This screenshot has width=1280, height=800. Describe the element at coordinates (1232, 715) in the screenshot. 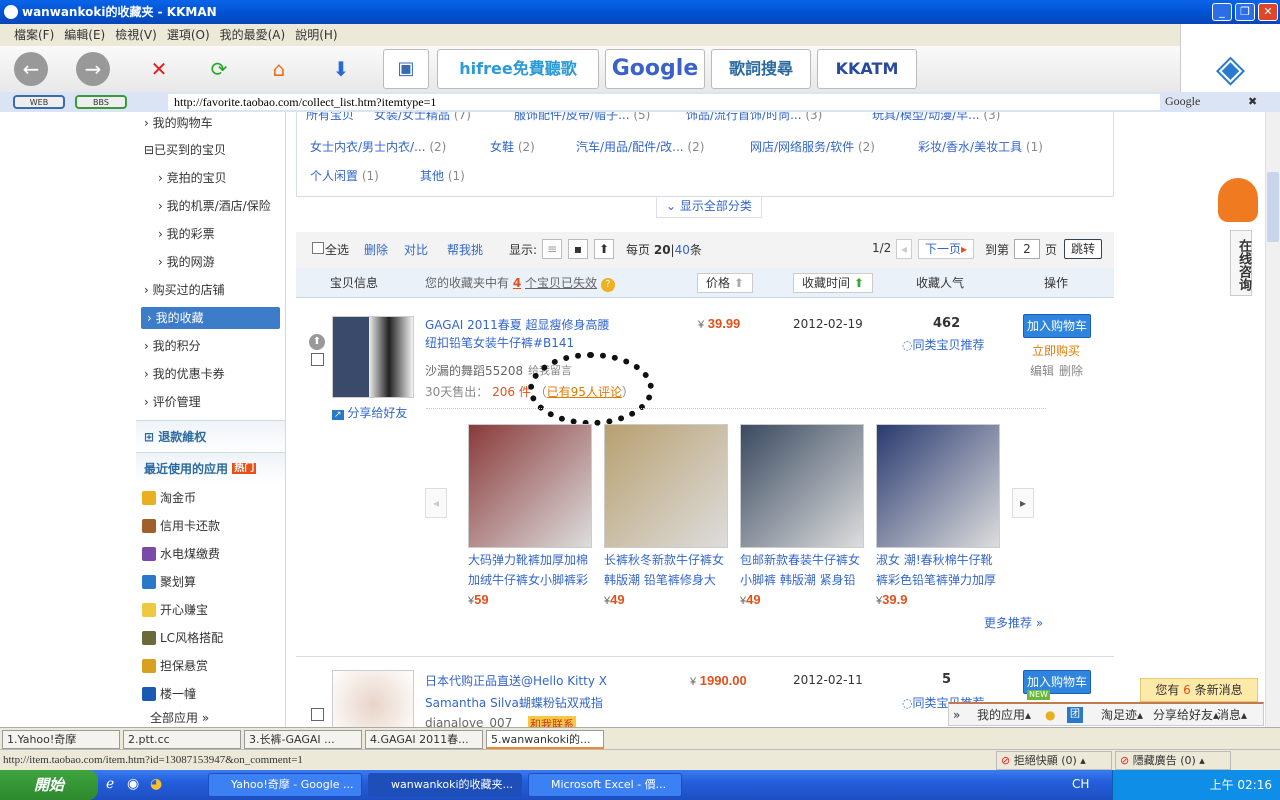

I see `message-menu: 消息▴` at that location.